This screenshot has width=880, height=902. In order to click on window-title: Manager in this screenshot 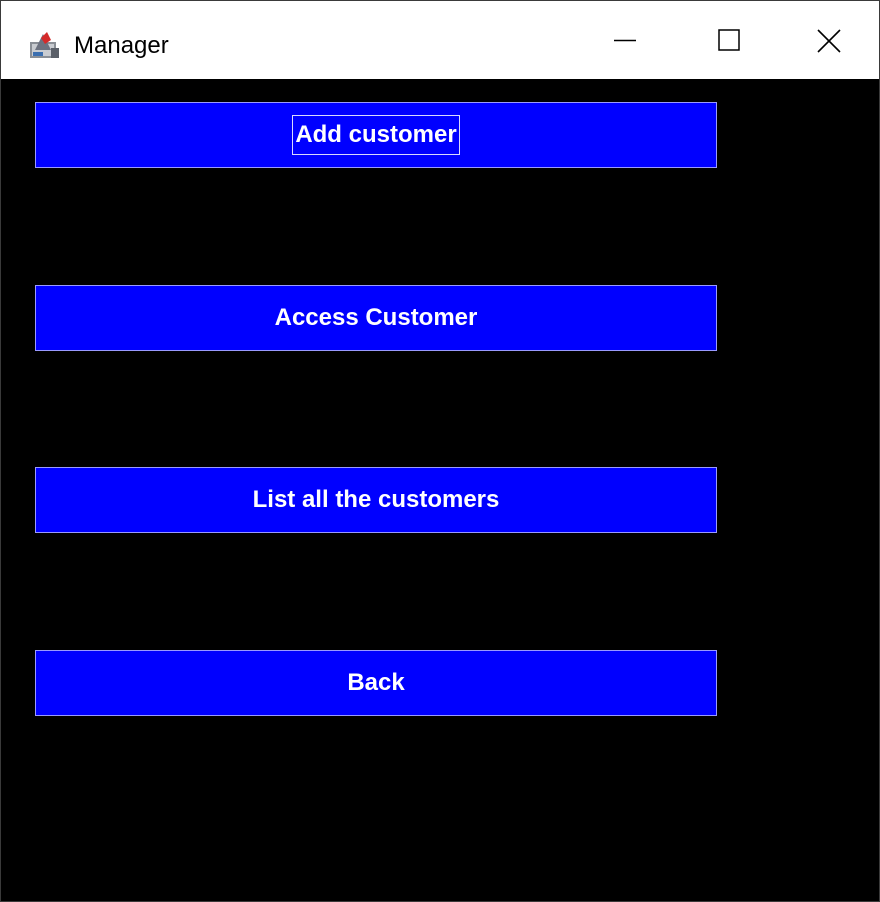, I will do `click(121, 45)`.